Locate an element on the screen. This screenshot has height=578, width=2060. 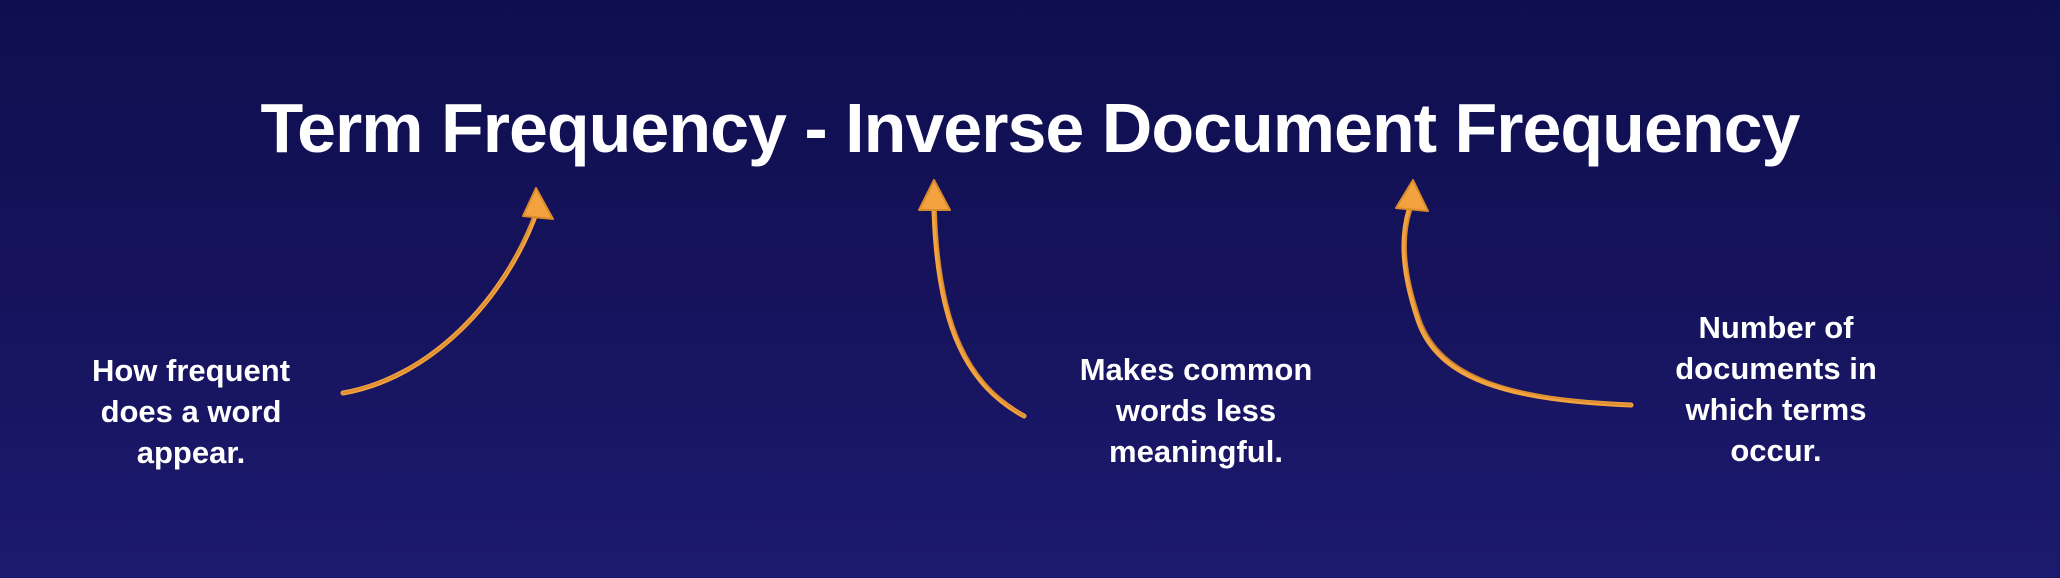
caption-line: appear. is located at coordinates (191, 452).